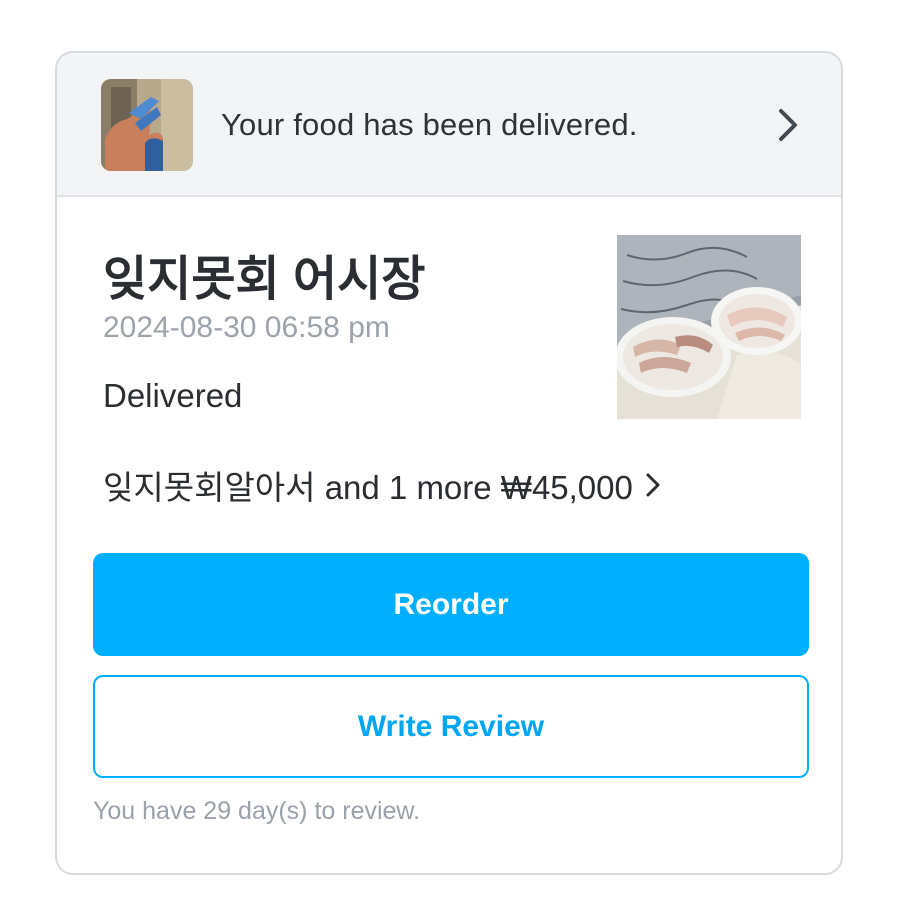  I want to click on delivery-banner: Your food has been delivered., so click(449, 125).